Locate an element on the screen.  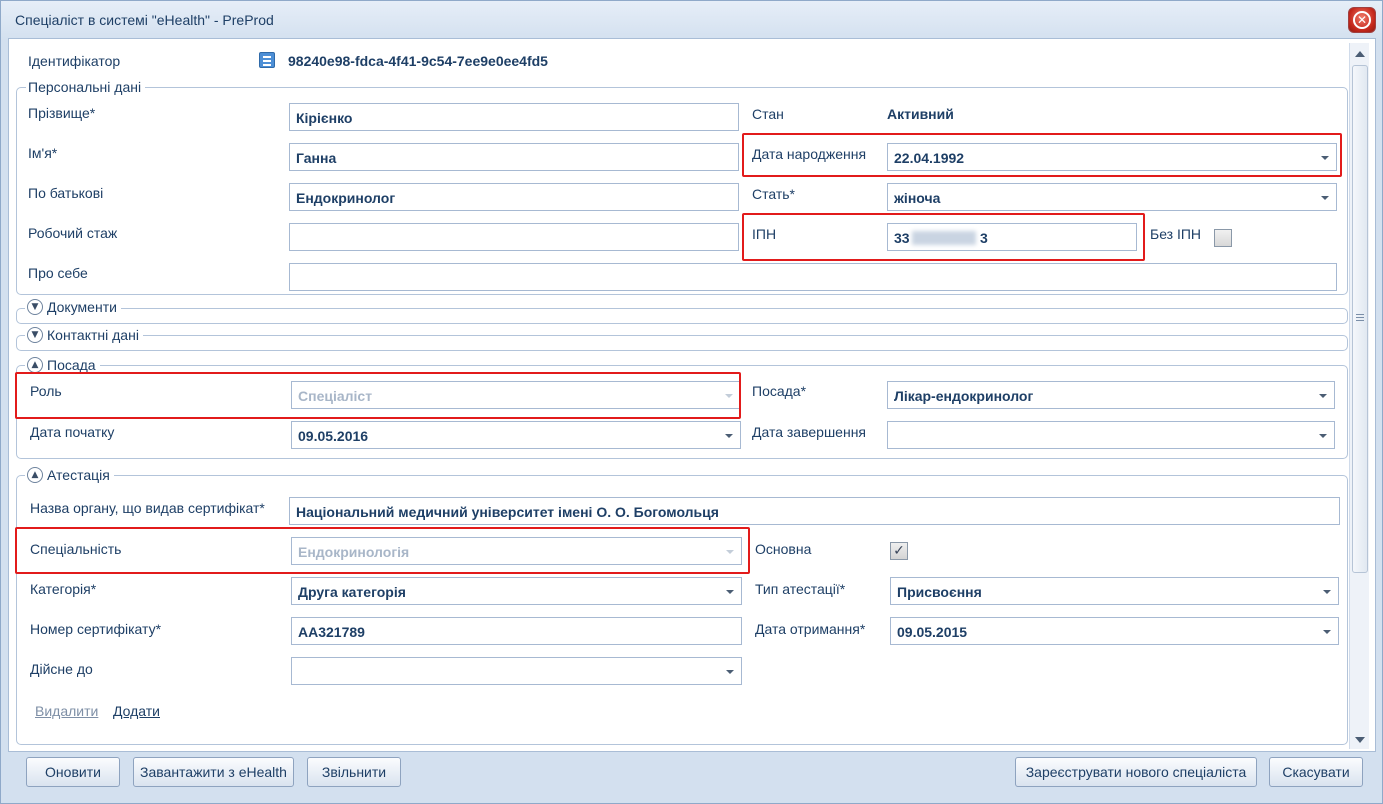
certificate-number-label: Номер сертифікату* is located at coordinates (96, 629).